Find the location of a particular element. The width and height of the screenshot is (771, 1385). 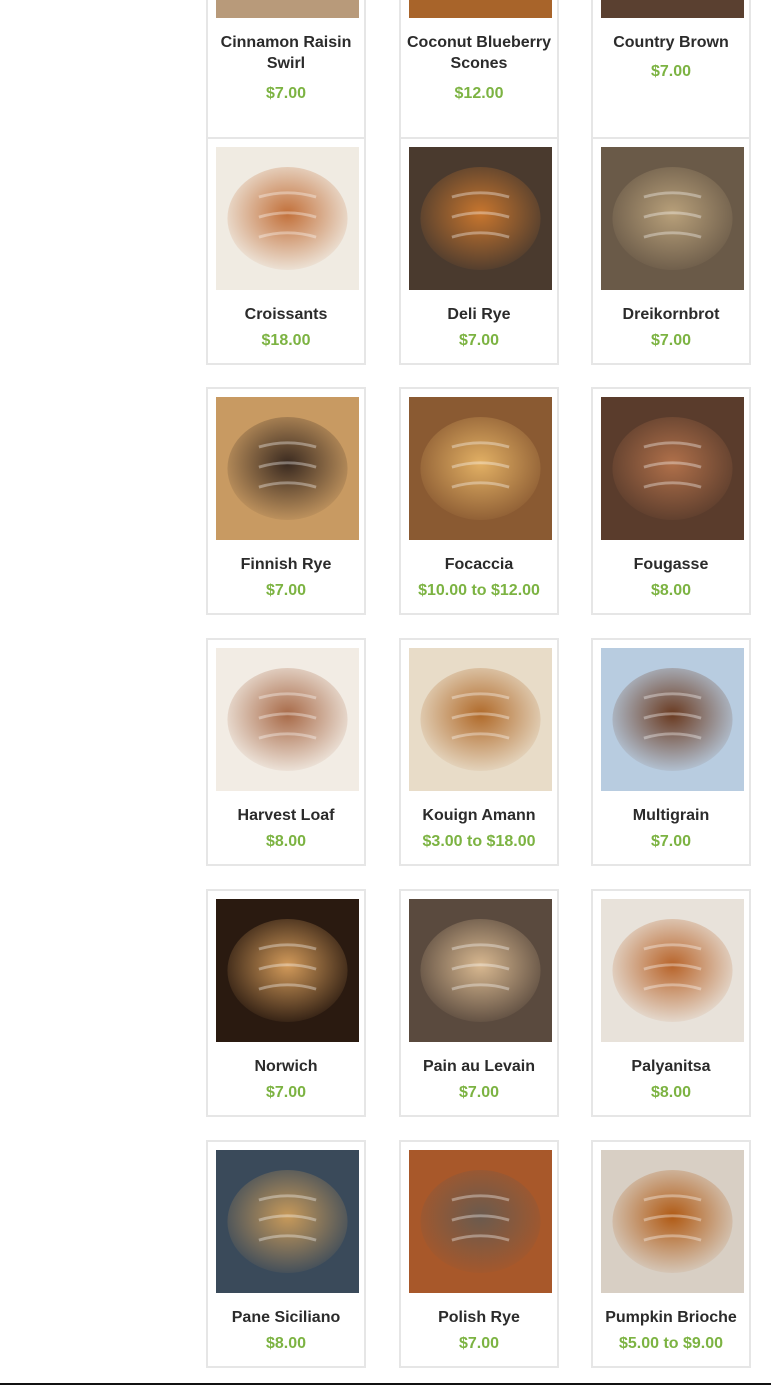

product-name: Fougasse is located at coordinates (671, 564).